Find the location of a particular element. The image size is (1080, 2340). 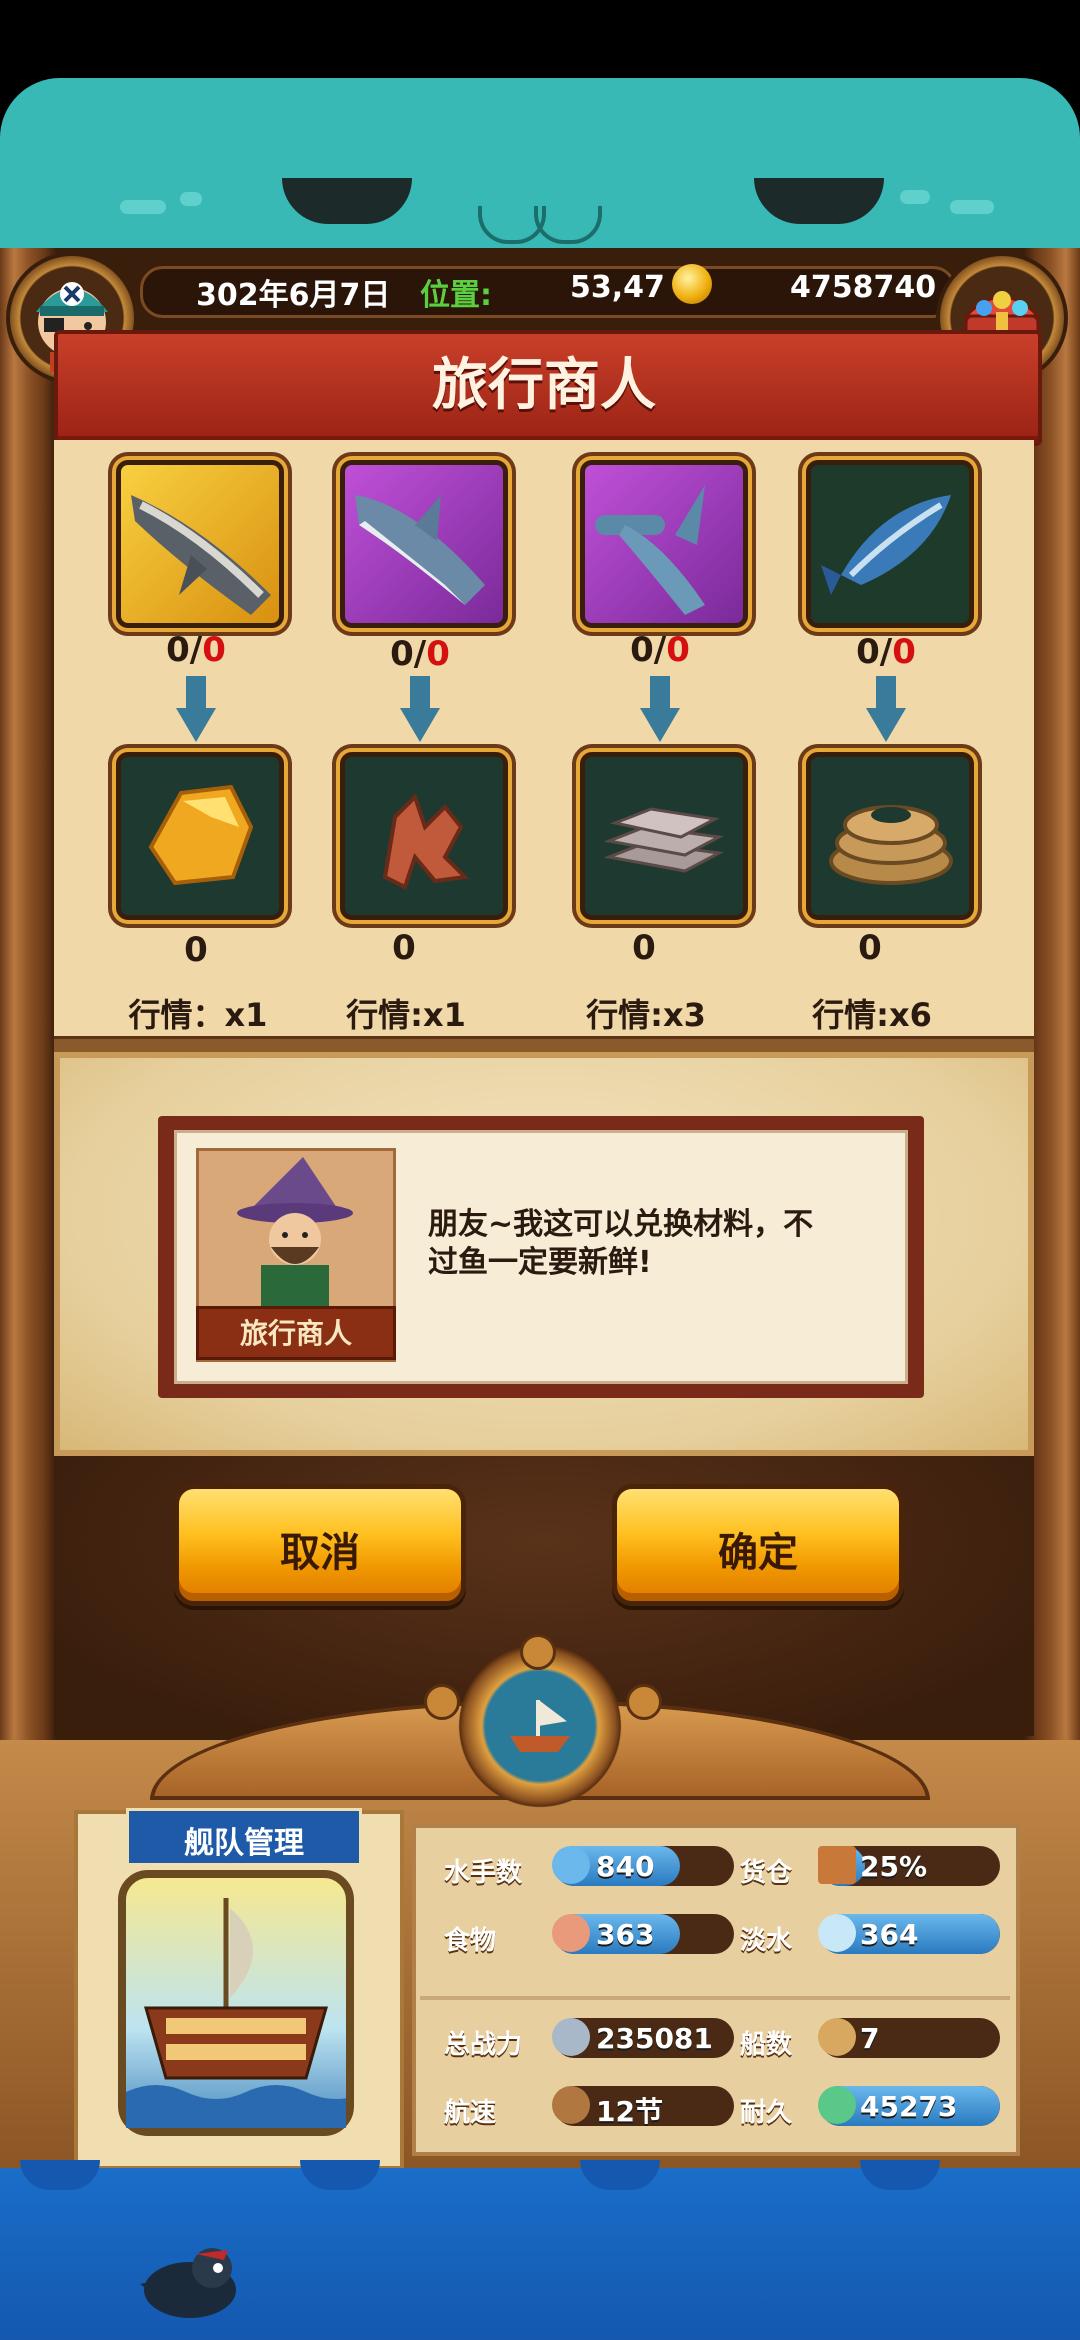

cancel-button-label: 取消 is located at coordinates (320, 1553).